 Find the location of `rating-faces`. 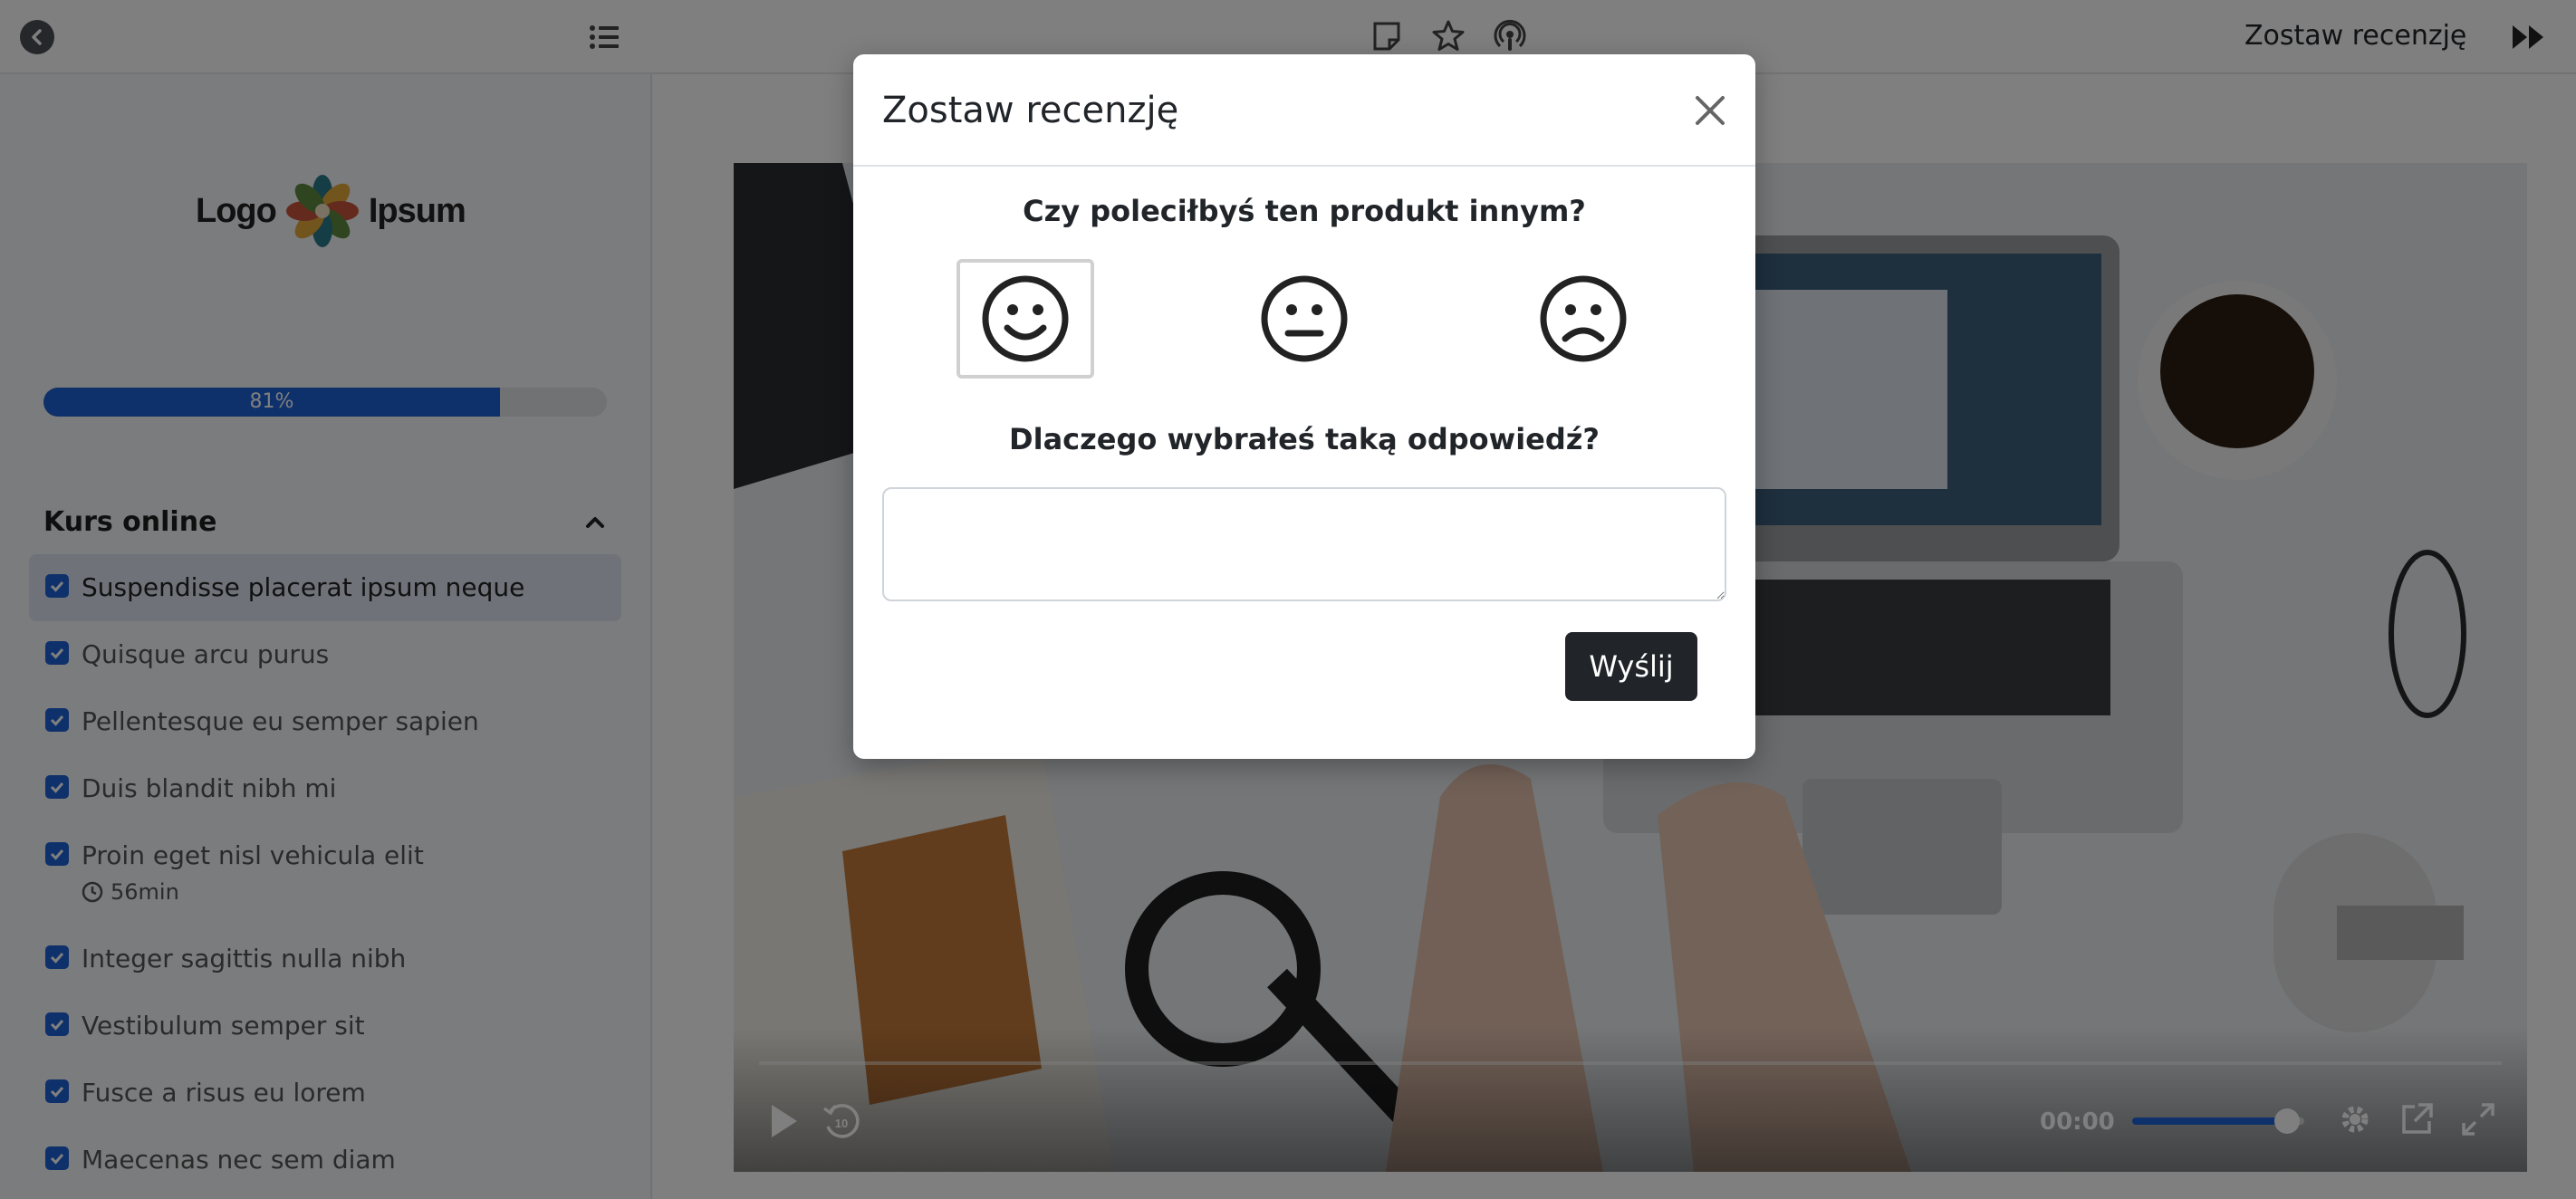

rating-faces is located at coordinates (1304, 319).